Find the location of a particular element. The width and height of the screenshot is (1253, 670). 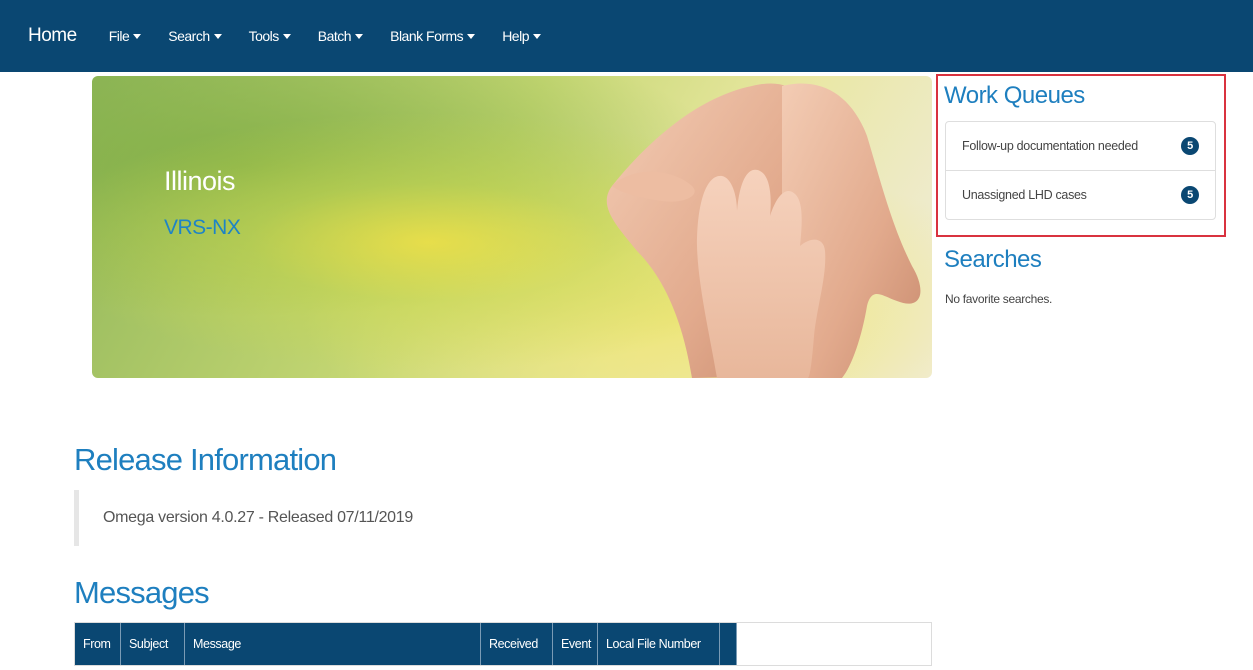

hero-subtitle: VRS-NX is located at coordinates (202, 227).